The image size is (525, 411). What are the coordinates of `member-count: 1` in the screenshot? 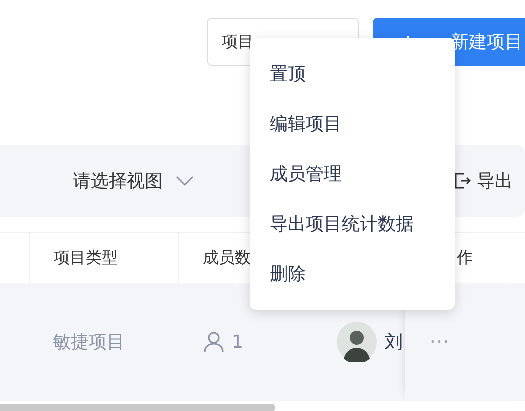 It's located at (238, 342).